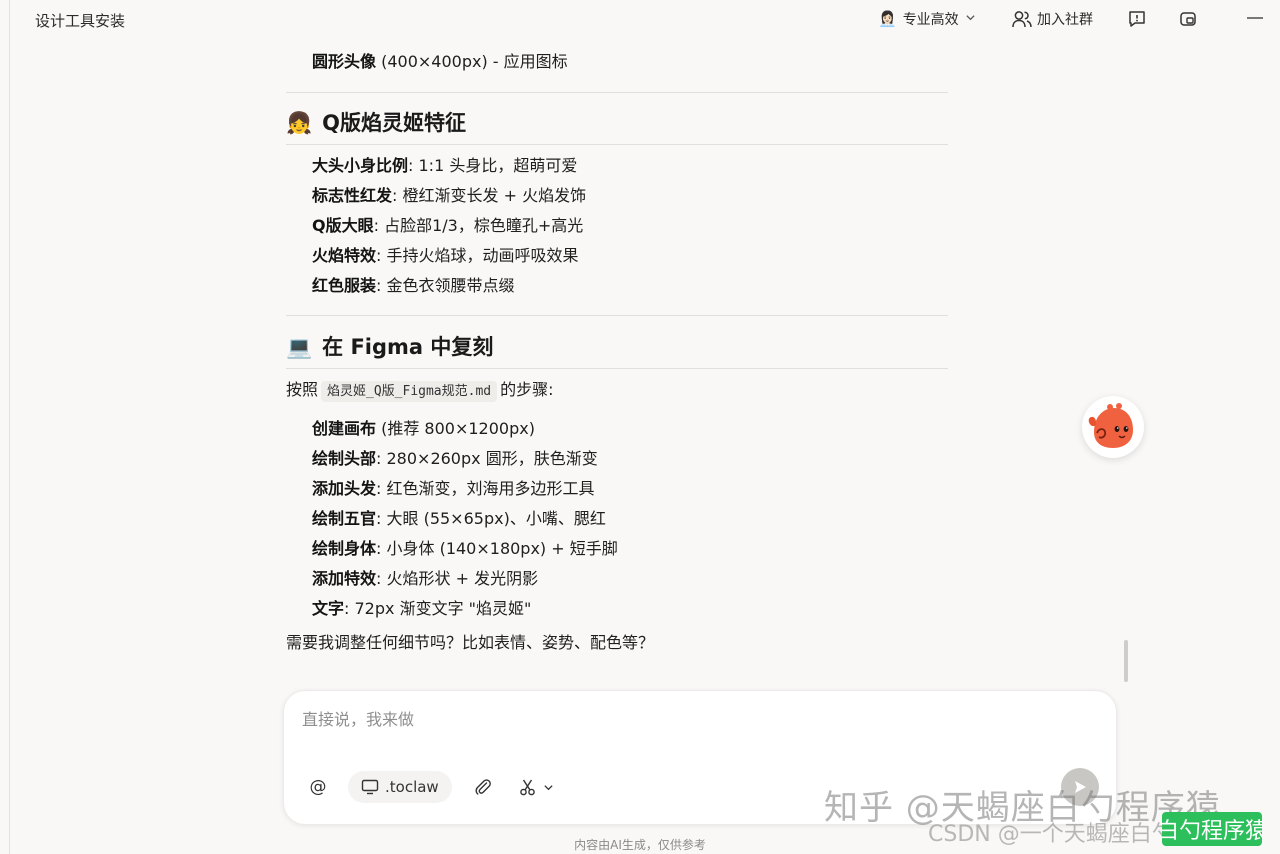  Describe the element at coordinates (370, 787) in the screenshot. I see `monitor-icon` at that location.